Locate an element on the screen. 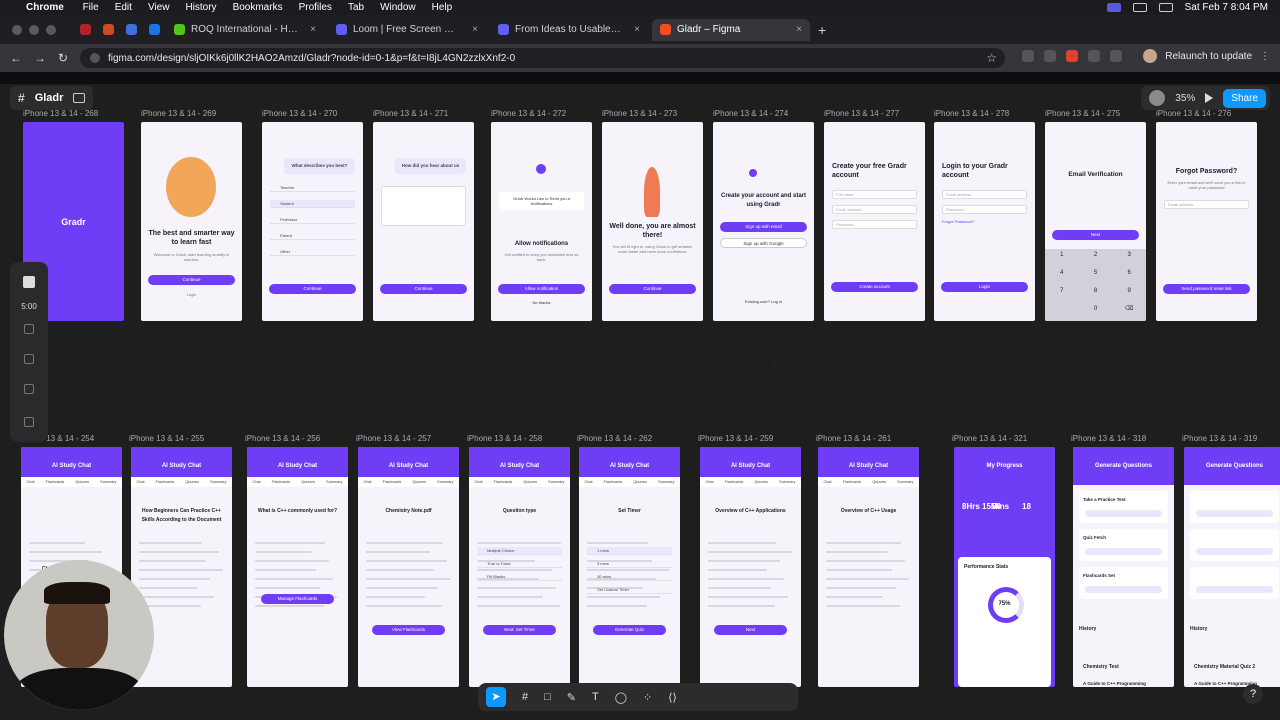 This screenshot has height=720, width=1280. restart-icon is located at coordinates (29, 359).